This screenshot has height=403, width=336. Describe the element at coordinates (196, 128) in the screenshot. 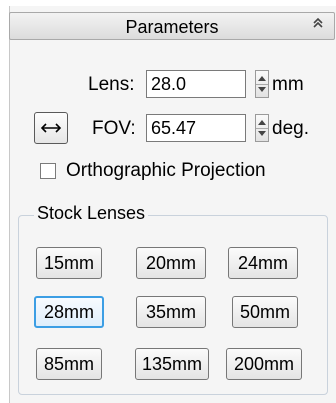

I see `fov-input: 65.47` at that location.